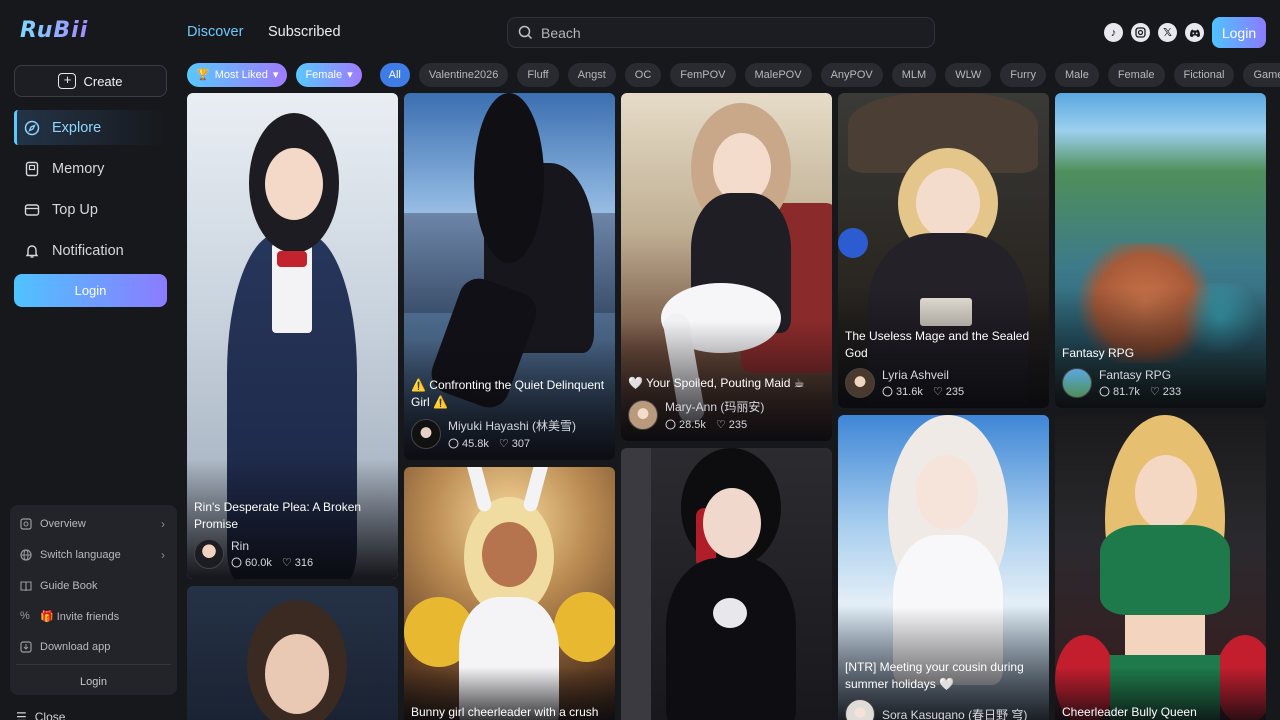  What do you see at coordinates (90, 209) in the screenshot?
I see `sidebar-item-top-up: Top Up` at bounding box center [90, 209].